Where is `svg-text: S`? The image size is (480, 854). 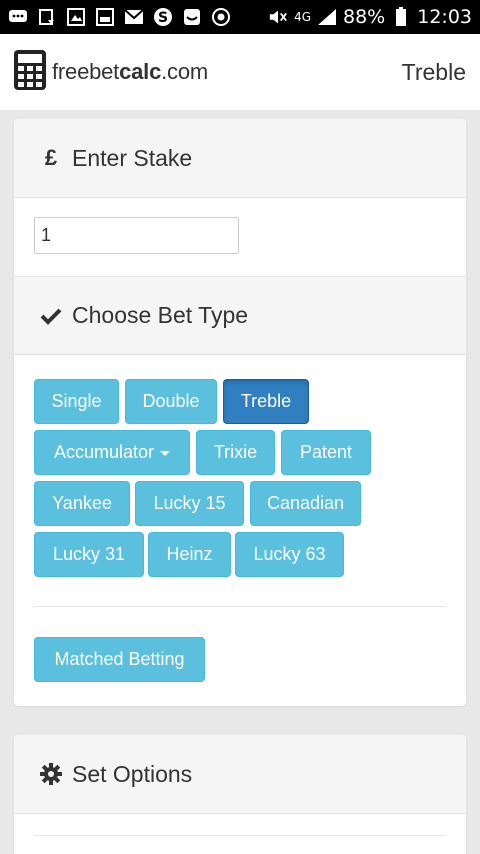 svg-text: S is located at coordinates (163, 18).